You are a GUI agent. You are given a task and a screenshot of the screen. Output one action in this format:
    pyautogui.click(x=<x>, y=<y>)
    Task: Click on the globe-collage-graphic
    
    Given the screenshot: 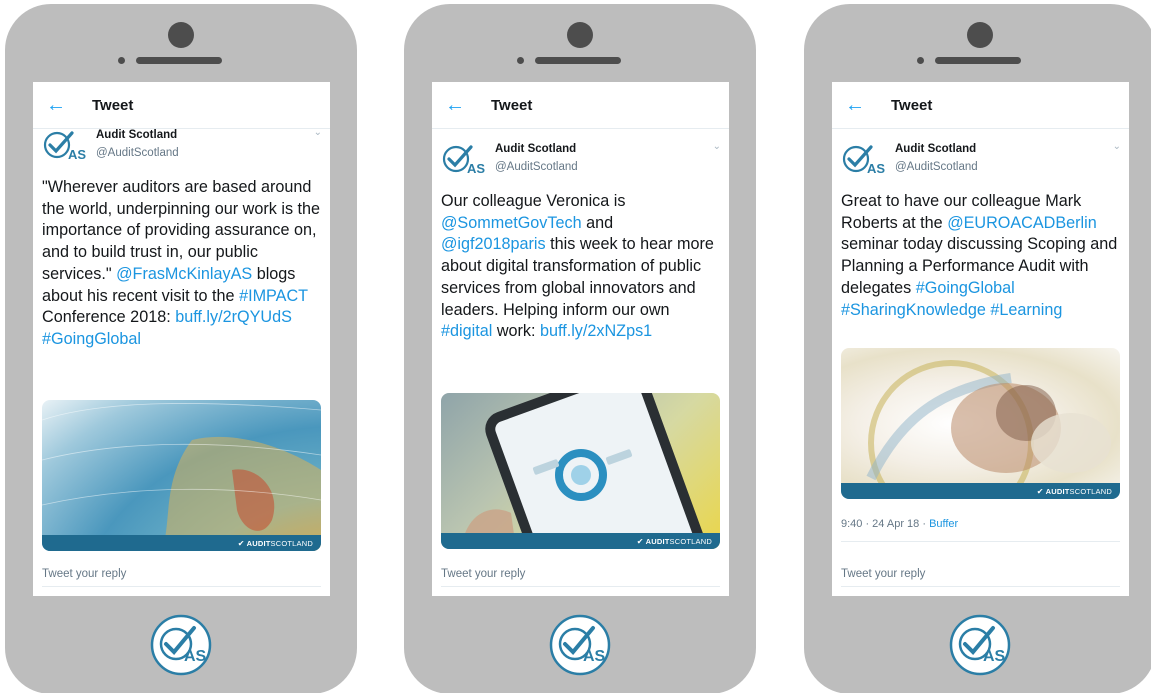 What is the action you would take?
    pyautogui.click(x=988, y=429)
    